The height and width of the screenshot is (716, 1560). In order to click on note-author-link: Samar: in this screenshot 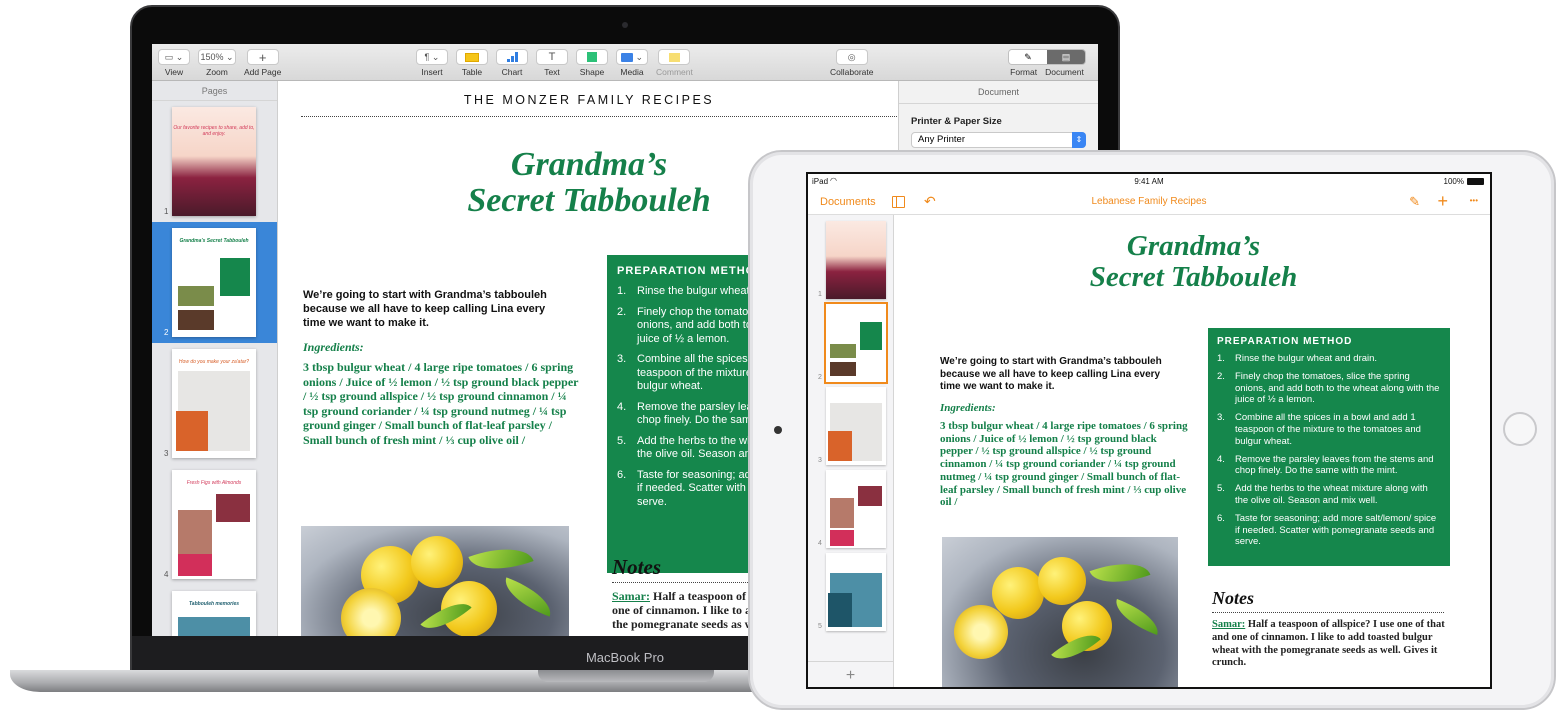, I will do `click(631, 596)`.